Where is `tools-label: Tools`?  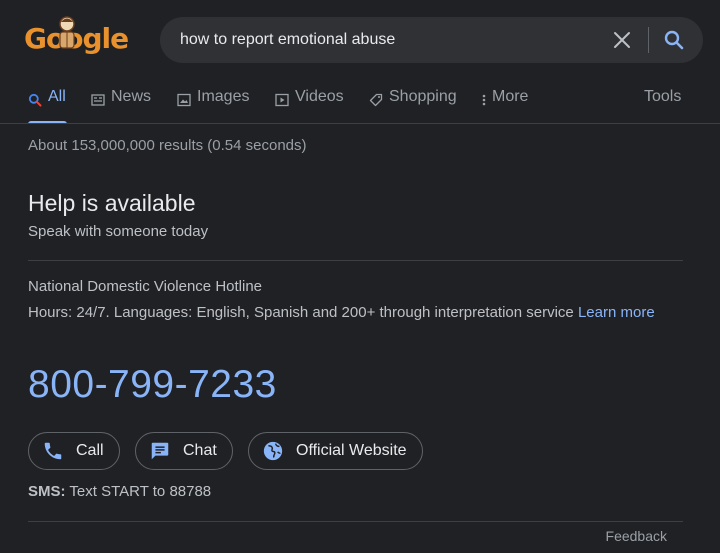 tools-label: Tools is located at coordinates (663, 96).